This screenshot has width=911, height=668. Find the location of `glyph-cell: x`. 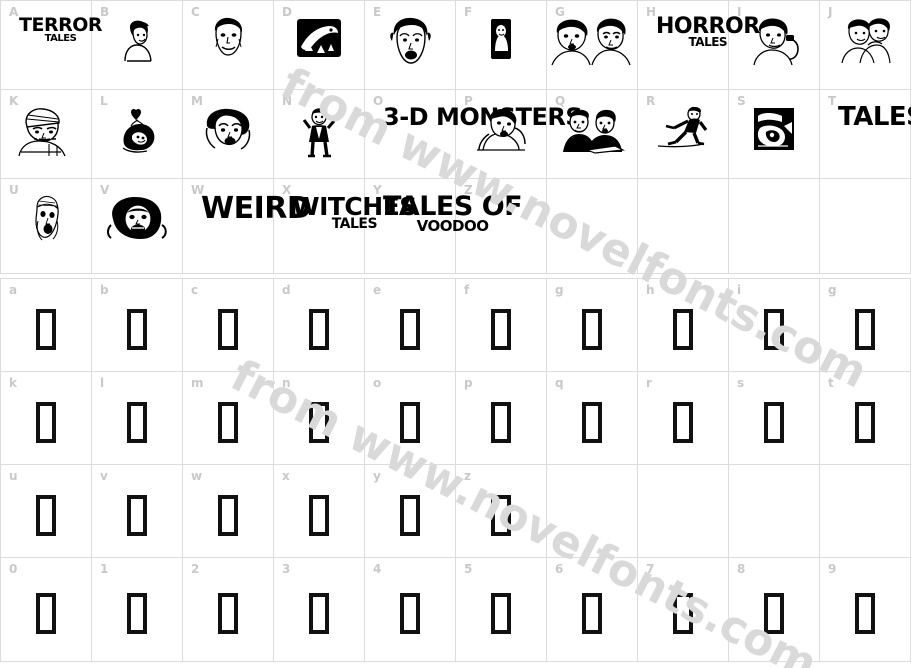

glyph-cell: x is located at coordinates (319, 511).